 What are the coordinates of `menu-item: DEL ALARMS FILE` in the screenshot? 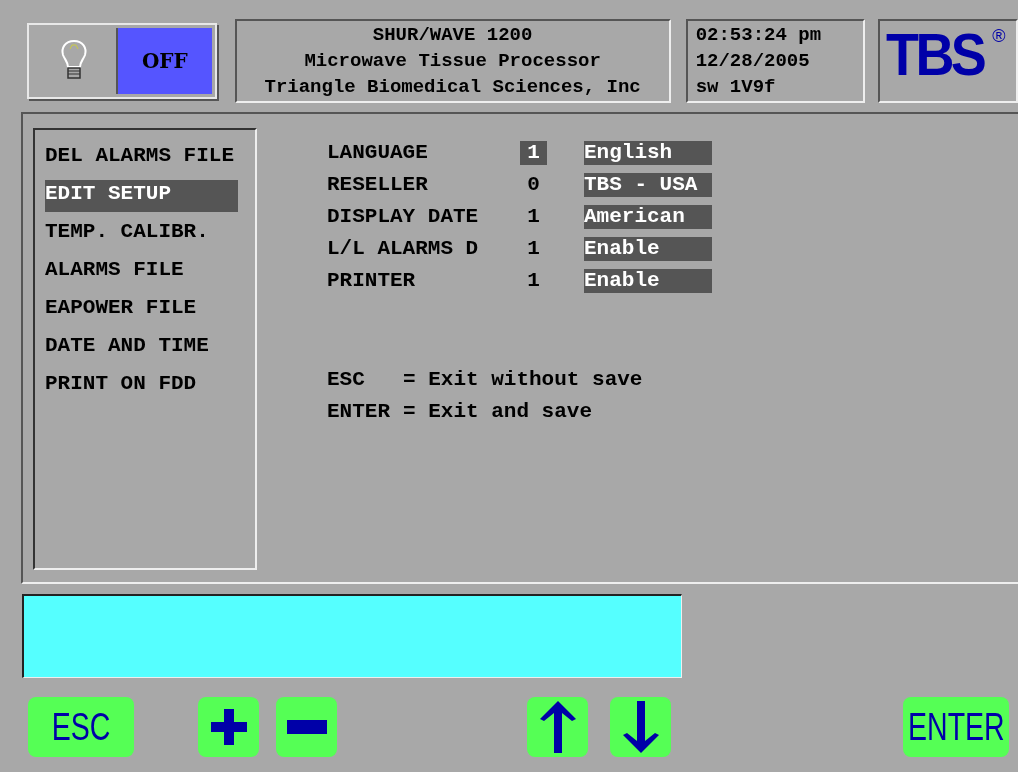 It's located at (141, 158).